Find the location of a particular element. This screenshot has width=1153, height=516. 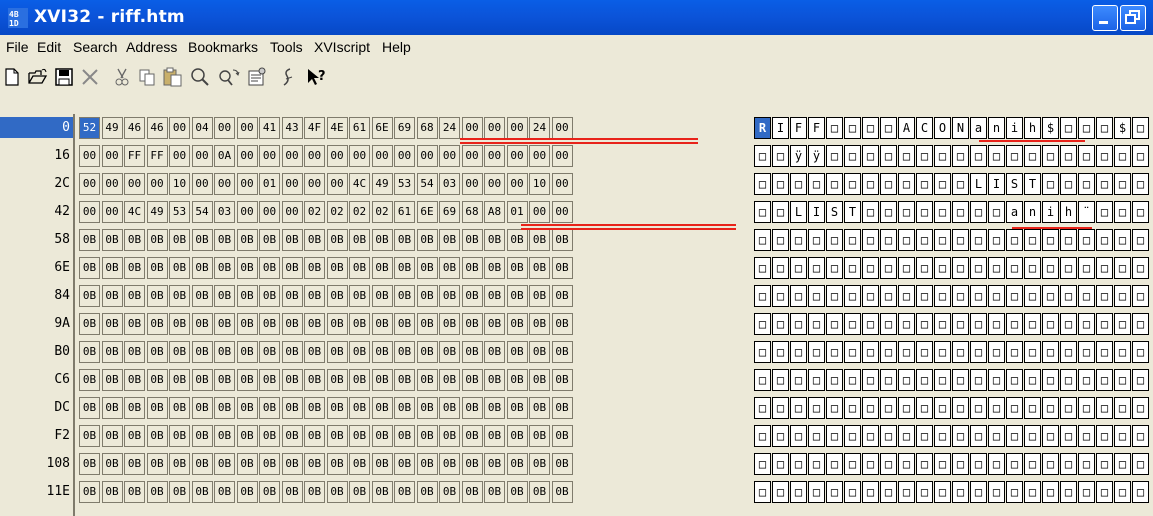

text-char-cell: R is located at coordinates (762, 128).